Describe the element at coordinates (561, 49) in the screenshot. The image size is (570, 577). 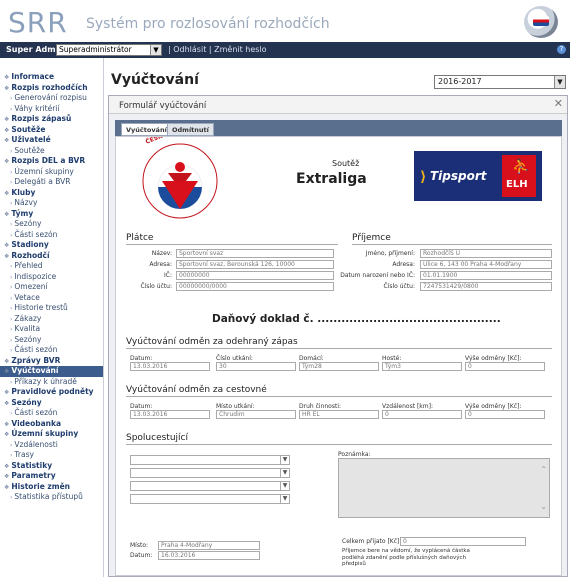
I see `help-icon: ?` at that location.